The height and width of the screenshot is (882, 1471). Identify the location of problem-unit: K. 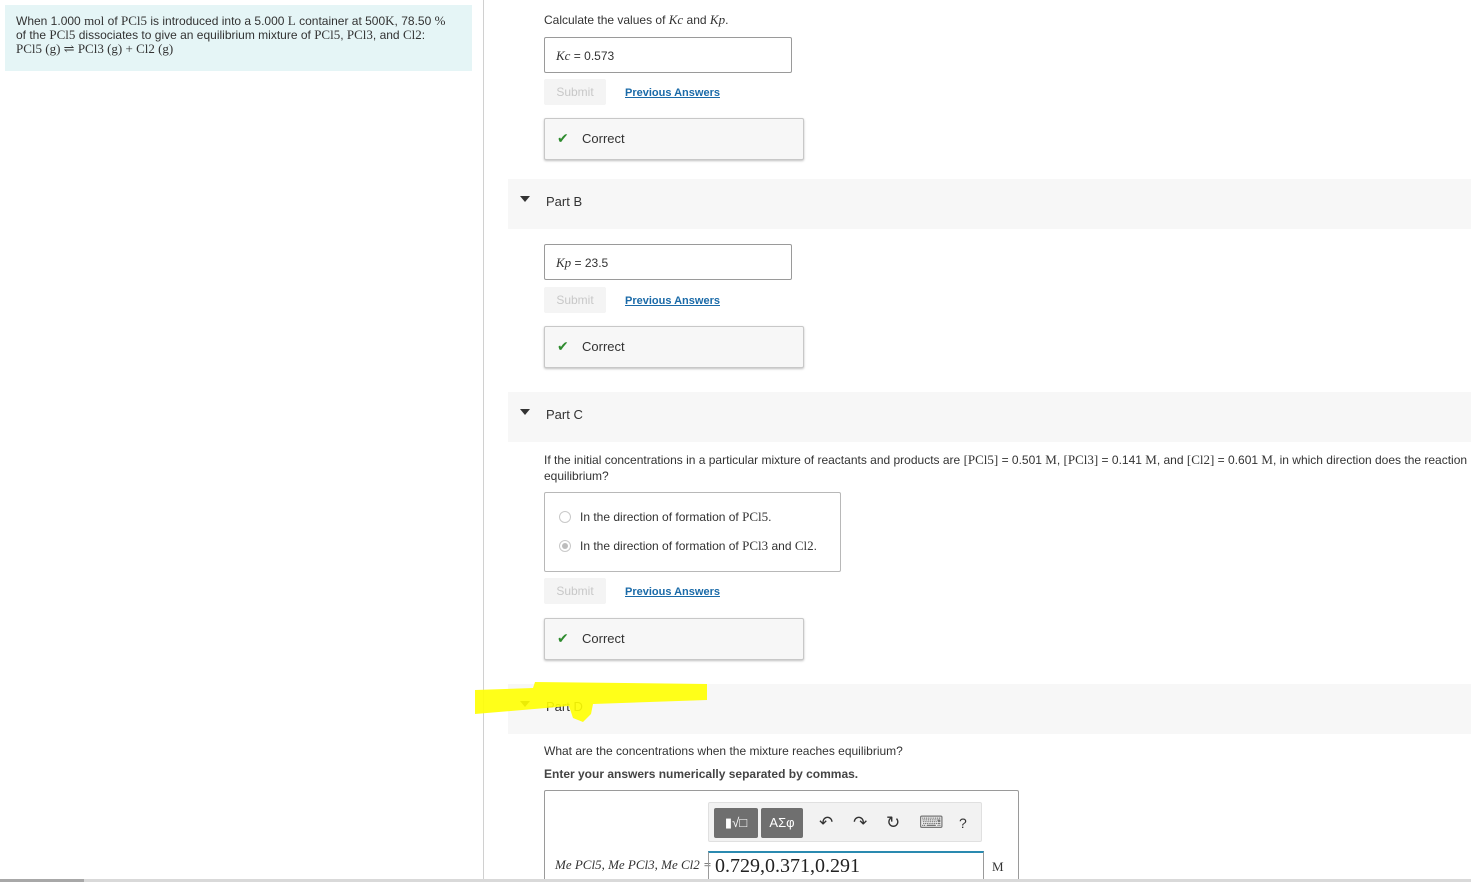
(390, 20).